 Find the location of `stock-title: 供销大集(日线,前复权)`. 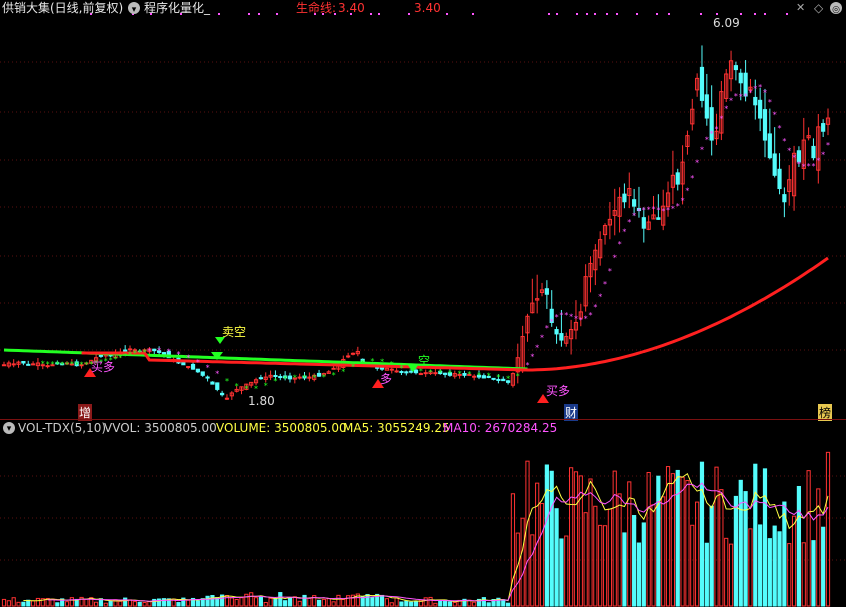

stock-title: 供销大集(日线,前复权) is located at coordinates (62, 8).